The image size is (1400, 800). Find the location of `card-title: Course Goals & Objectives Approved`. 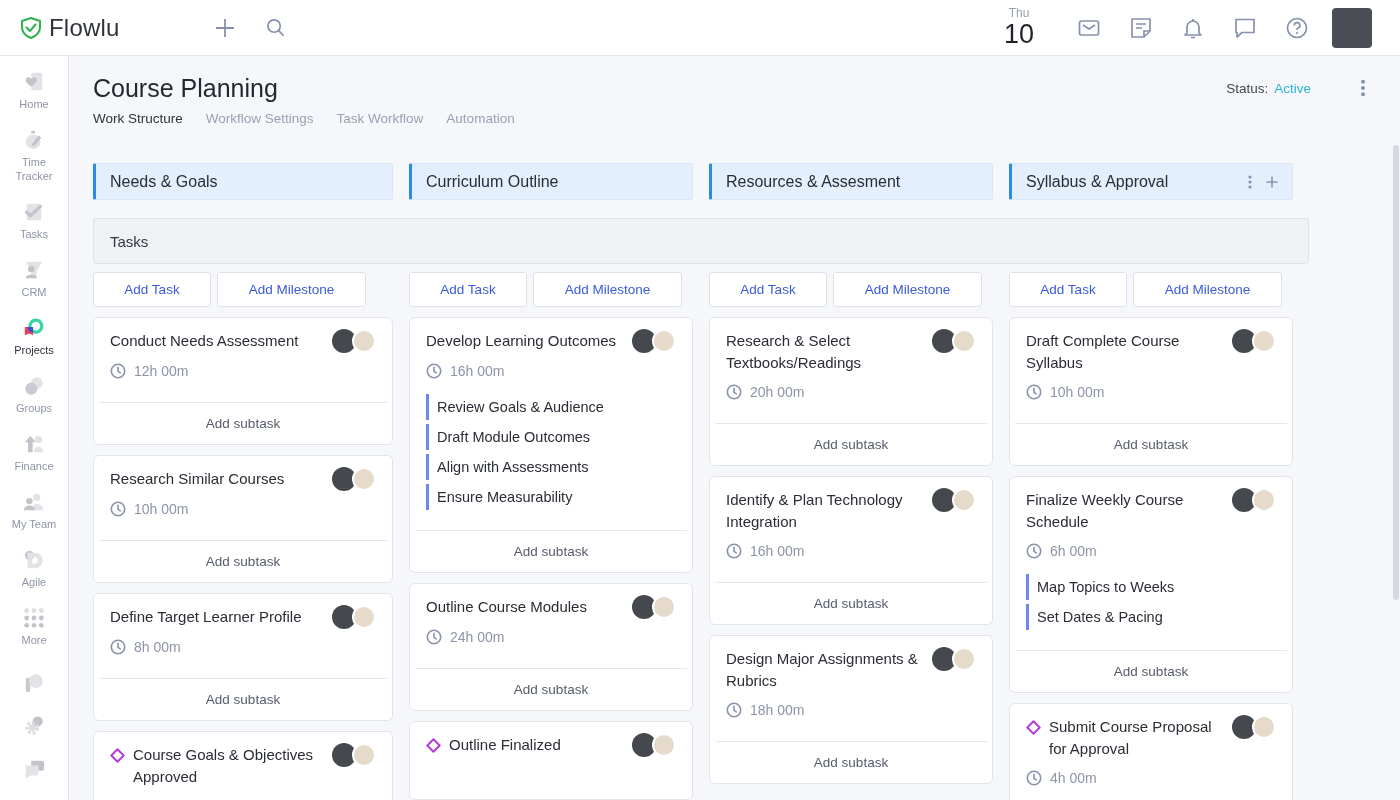

card-title: Course Goals & Objectives Approved is located at coordinates (224, 766).